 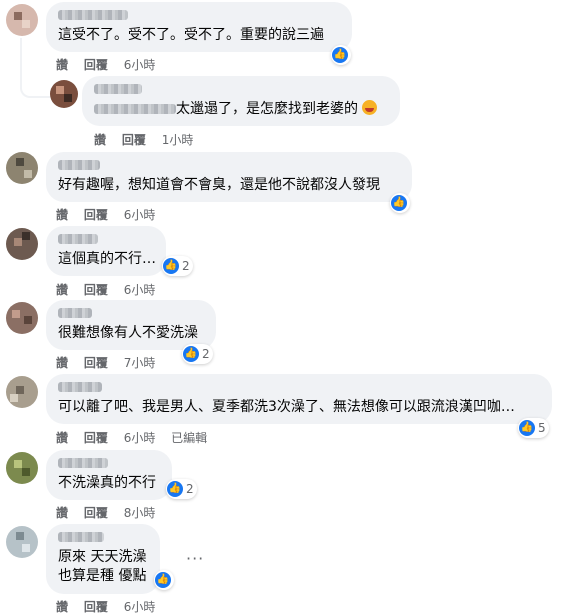 What do you see at coordinates (178, 140) in the screenshot?
I see `timestamp: 1小時` at bounding box center [178, 140].